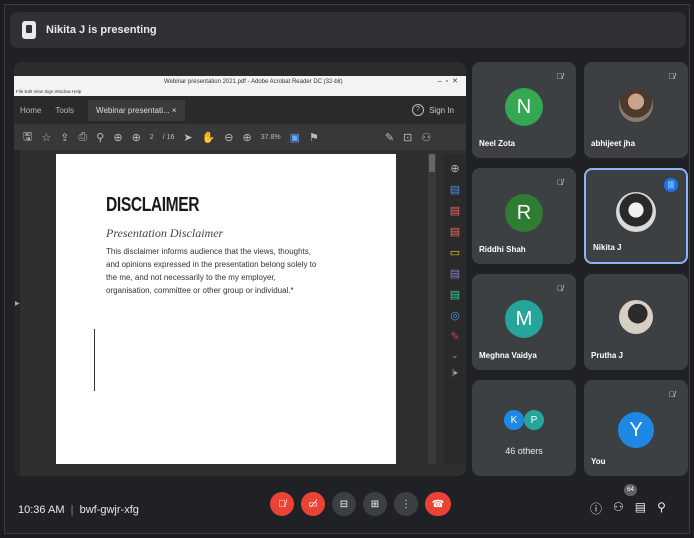  Describe the element at coordinates (348, 30) in the screenshot. I see `presenting-banner: Nikita J is presenting` at that location.